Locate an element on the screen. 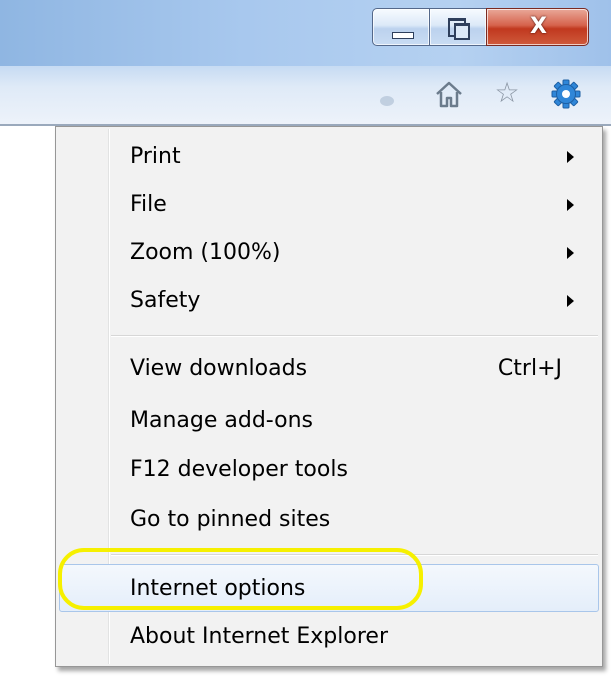 Image resolution: width=611 pixels, height=684 pixels. menu-item-label: View downloads is located at coordinates (219, 368).